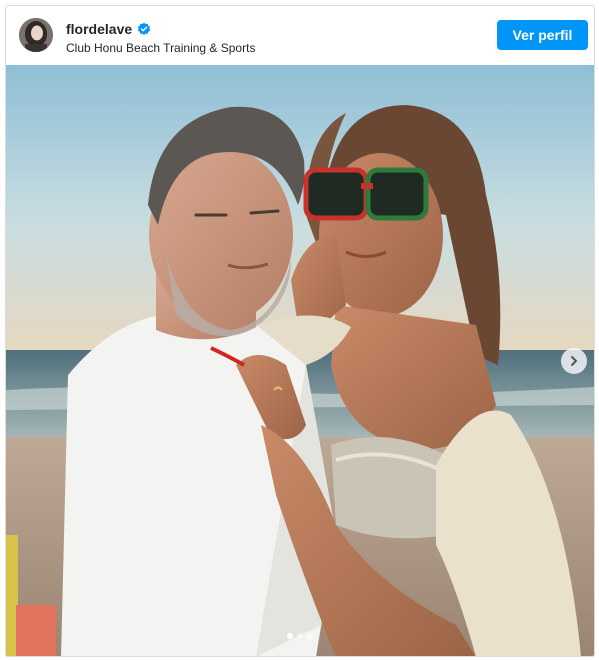 The width and height of the screenshot is (599, 660). I want to click on view-profile-button: Ver perfil, so click(542, 35).